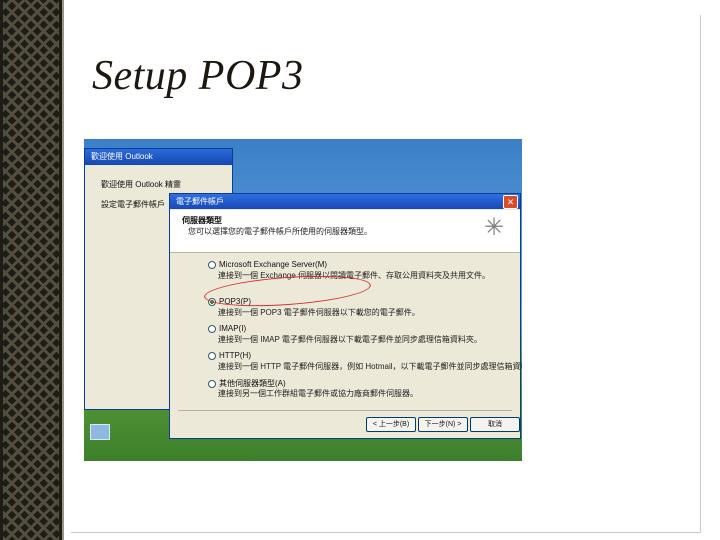 The image size is (720, 540). Describe the element at coordinates (198, 76) in the screenshot. I see `page-title: Setup POP3` at that location.